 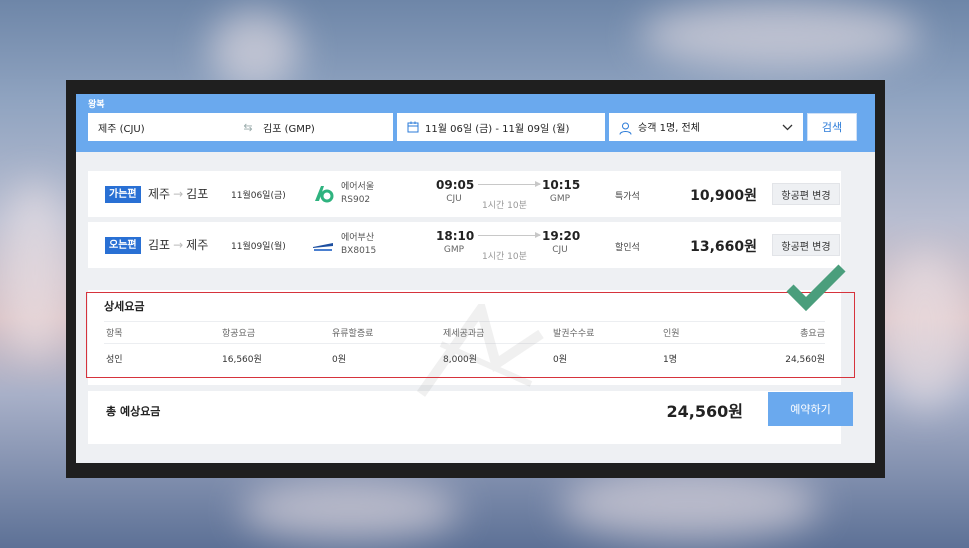 What do you see at coordinates (323, 247) in the screenshot?
I see `air-busan-logo-icon` at bounding box center [323, 247].